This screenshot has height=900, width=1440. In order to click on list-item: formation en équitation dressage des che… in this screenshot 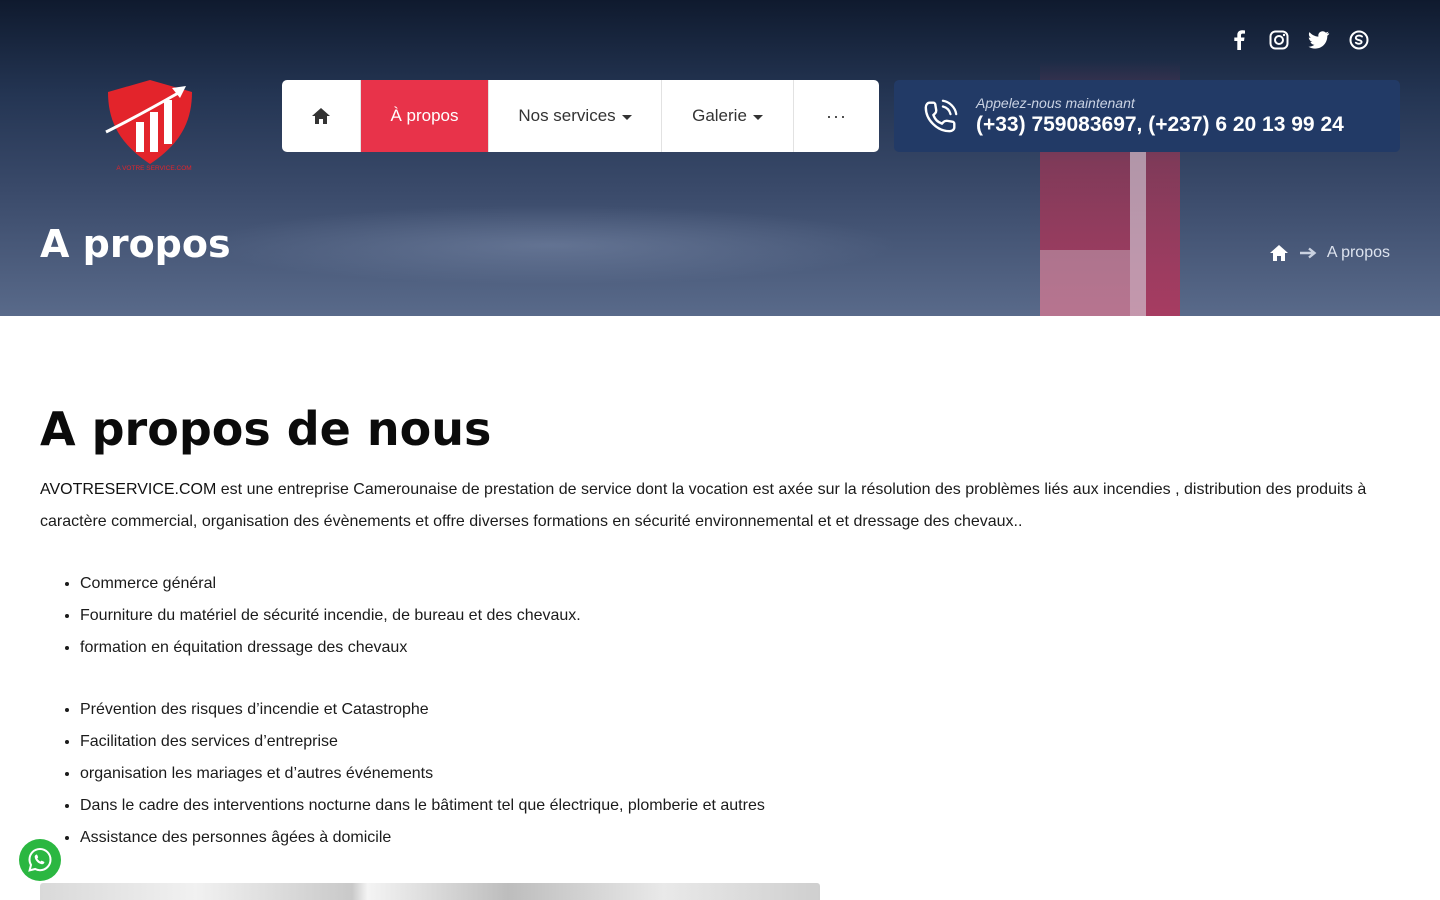, I will do `click(740, 648)`.